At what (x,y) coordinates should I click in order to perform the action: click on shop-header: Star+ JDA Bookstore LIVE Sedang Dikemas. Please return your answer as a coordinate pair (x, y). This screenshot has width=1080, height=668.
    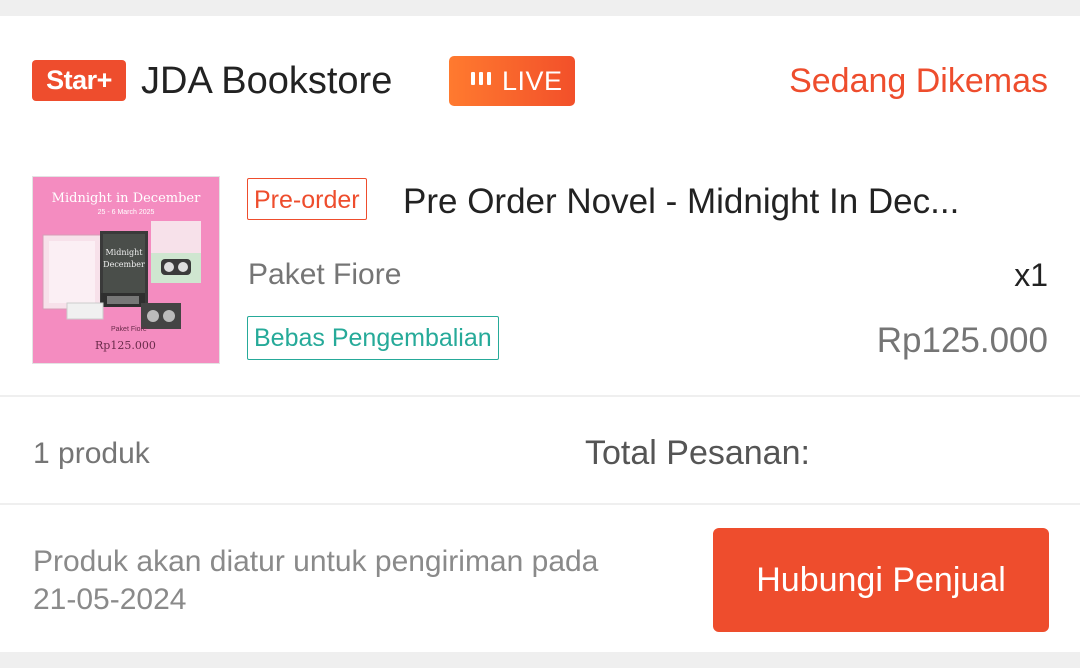
    Looking at the image, I should click on (540, 81).